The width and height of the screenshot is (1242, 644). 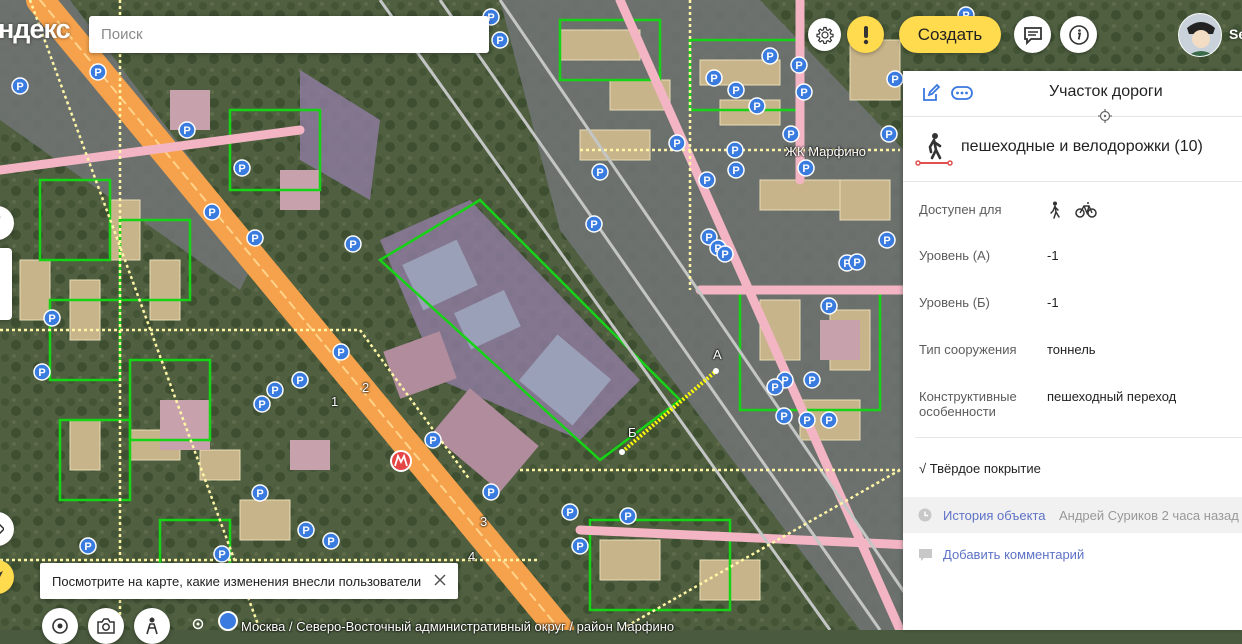 I want to click on exclamation-icon, so click(x=865, y=34).